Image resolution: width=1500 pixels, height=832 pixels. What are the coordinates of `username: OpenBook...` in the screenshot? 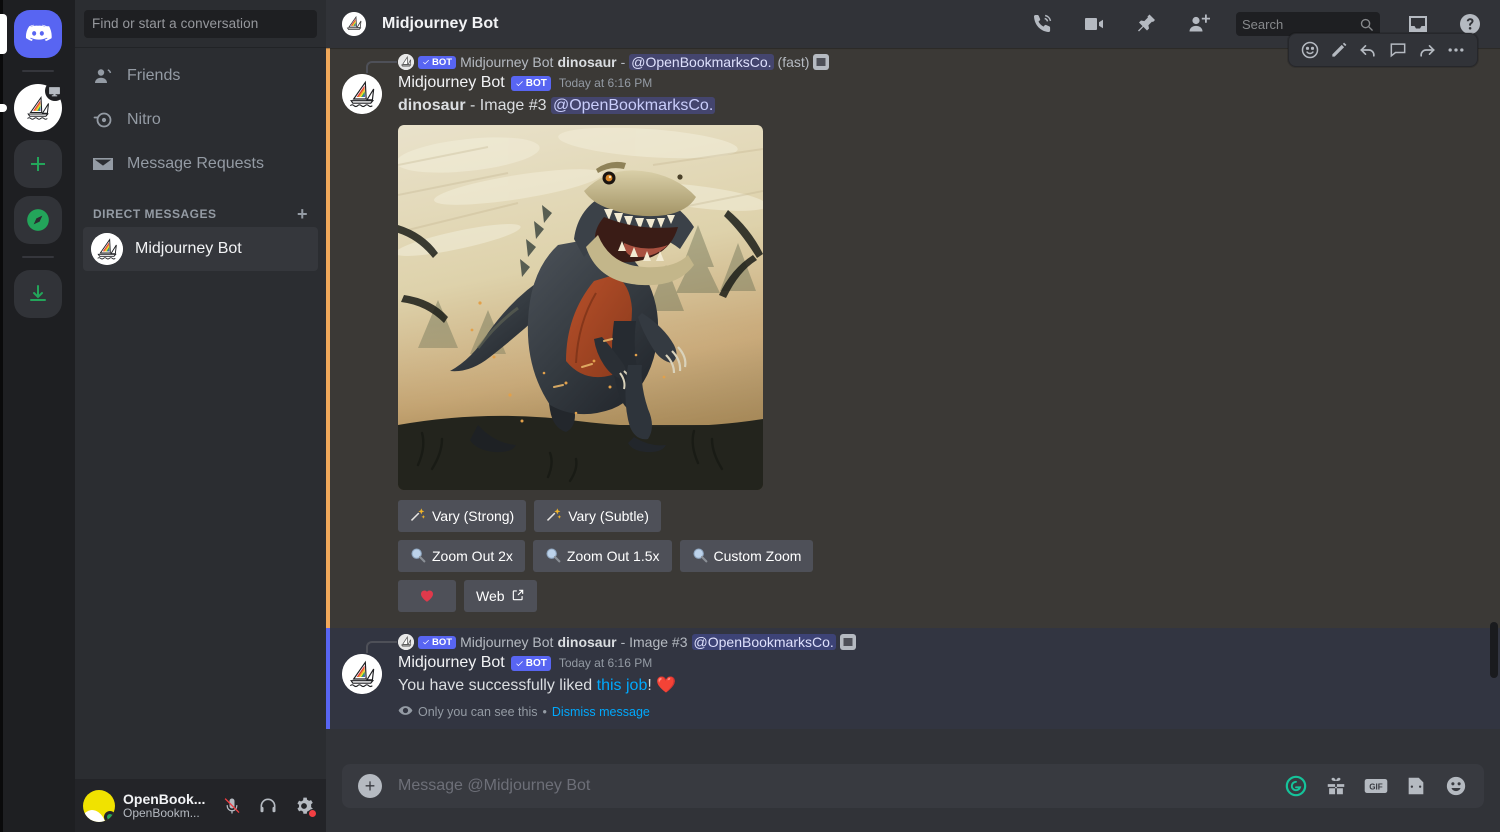 It's located at (164, 798).